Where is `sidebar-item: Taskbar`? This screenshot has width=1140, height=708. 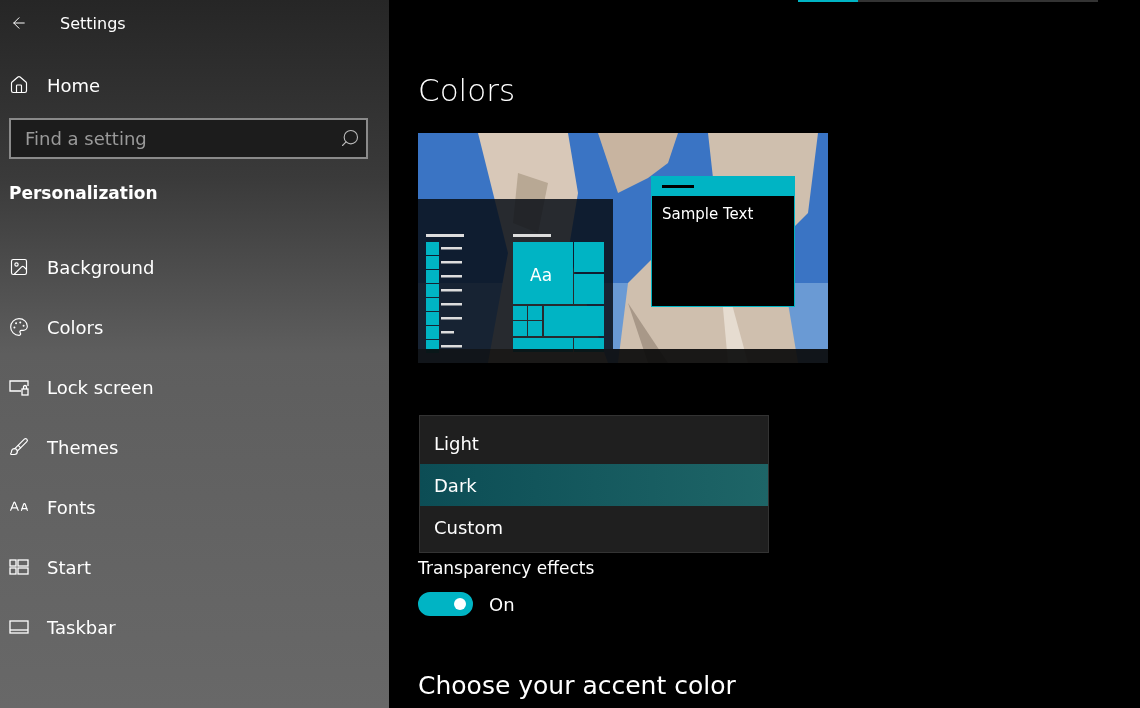
sidebar-item: Taskbar is located at coordinates (194, 627).